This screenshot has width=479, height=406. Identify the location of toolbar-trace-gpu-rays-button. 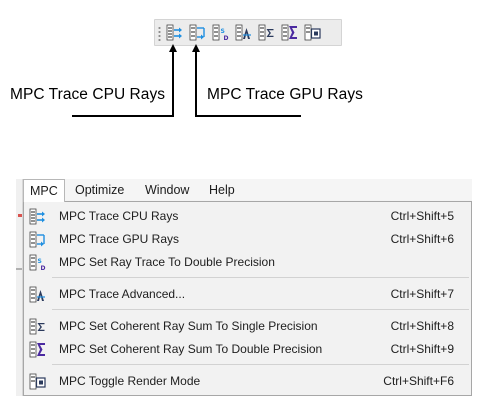
(197, 32).